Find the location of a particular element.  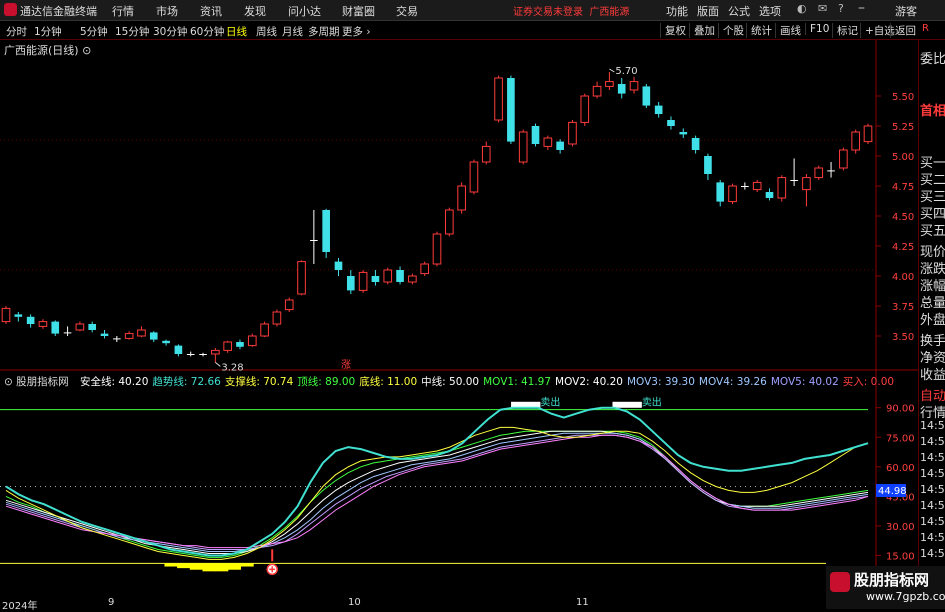

menu-faxian: 发现 is located at coordinates (255, 11).